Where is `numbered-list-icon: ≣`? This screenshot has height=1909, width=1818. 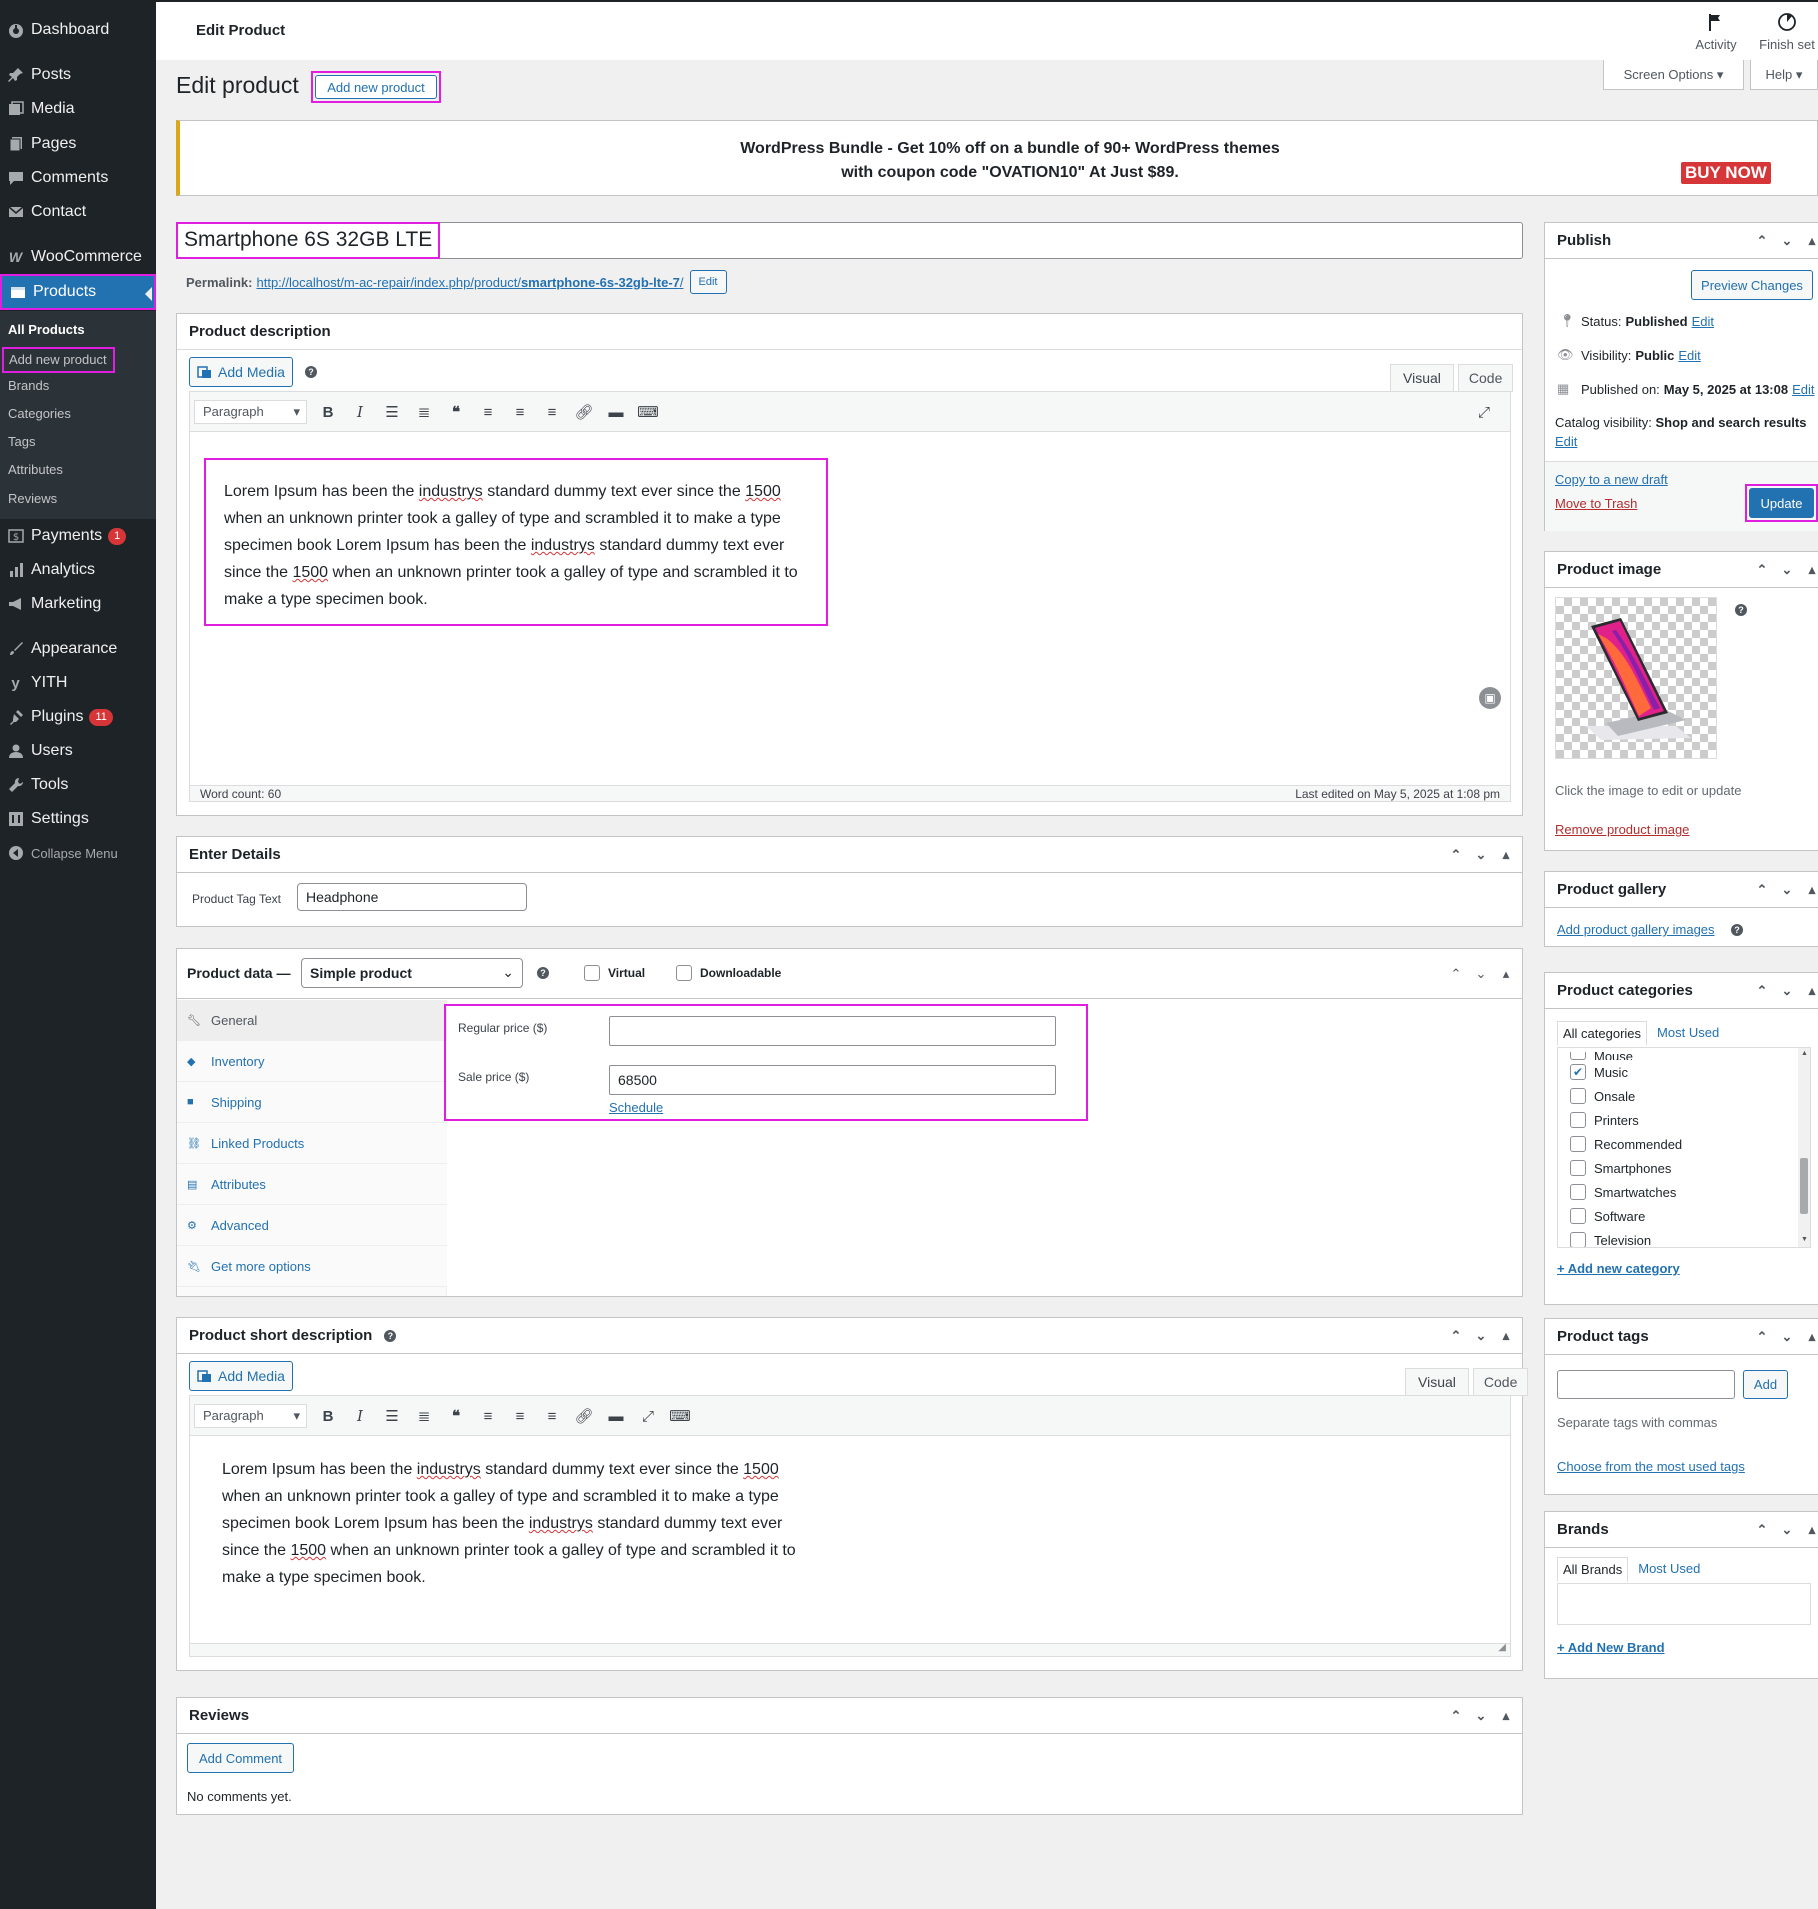
numbered-list-icon: ≣ is located at coordinates (424, 1416).